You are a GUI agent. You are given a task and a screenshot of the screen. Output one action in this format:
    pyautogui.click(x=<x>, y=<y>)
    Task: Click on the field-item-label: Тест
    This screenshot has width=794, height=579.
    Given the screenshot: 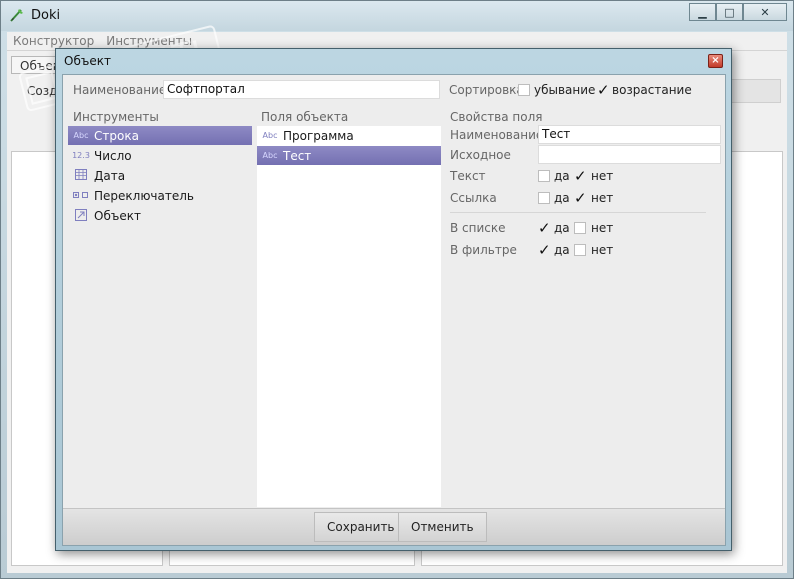 What is the action you would take?
    pyautogui.click(x=297, y=155)
    